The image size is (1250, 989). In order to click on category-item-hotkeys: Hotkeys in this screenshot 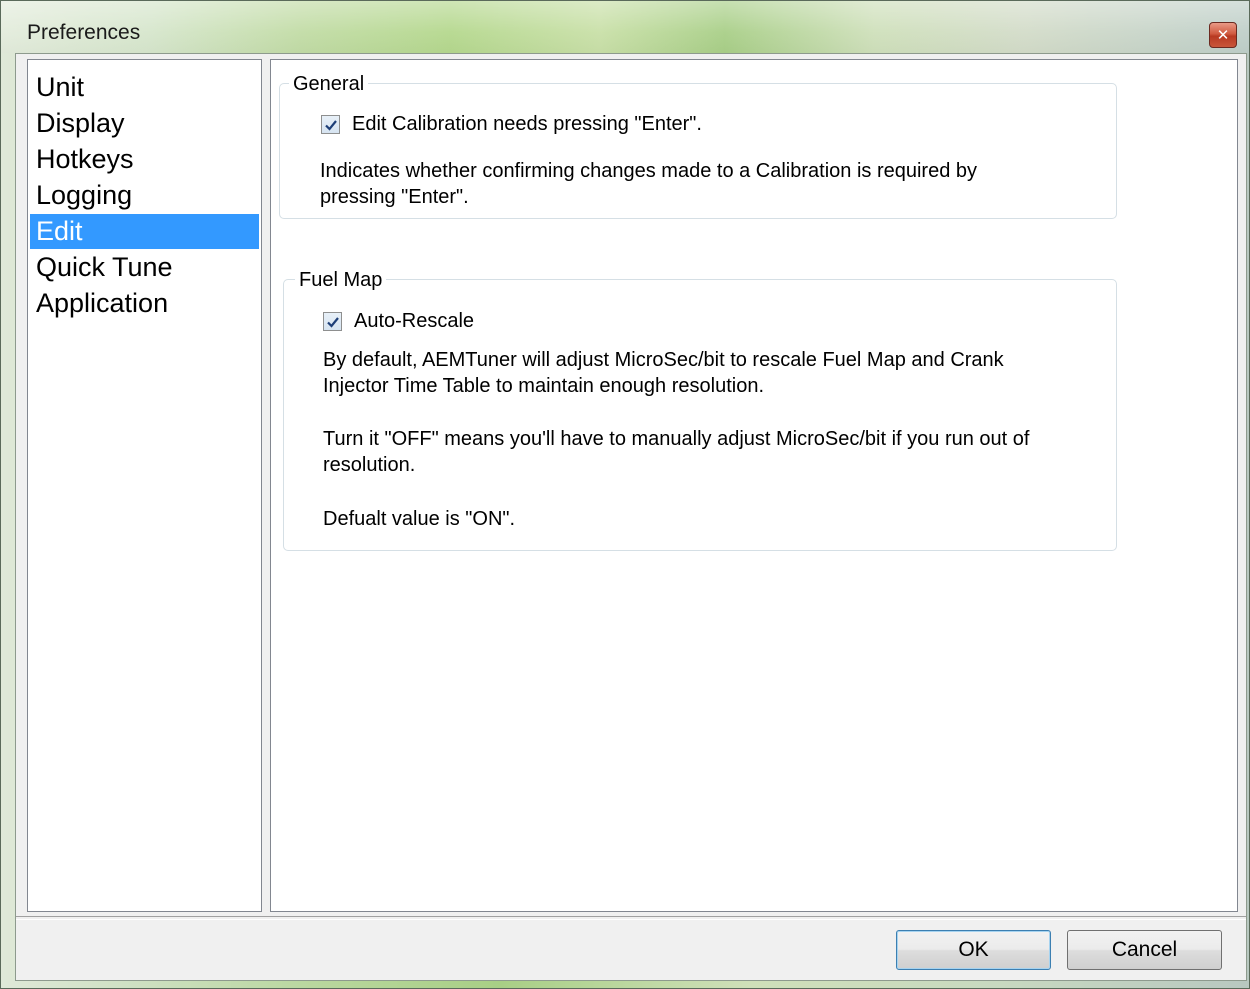, I will do `click(144, 159)`.